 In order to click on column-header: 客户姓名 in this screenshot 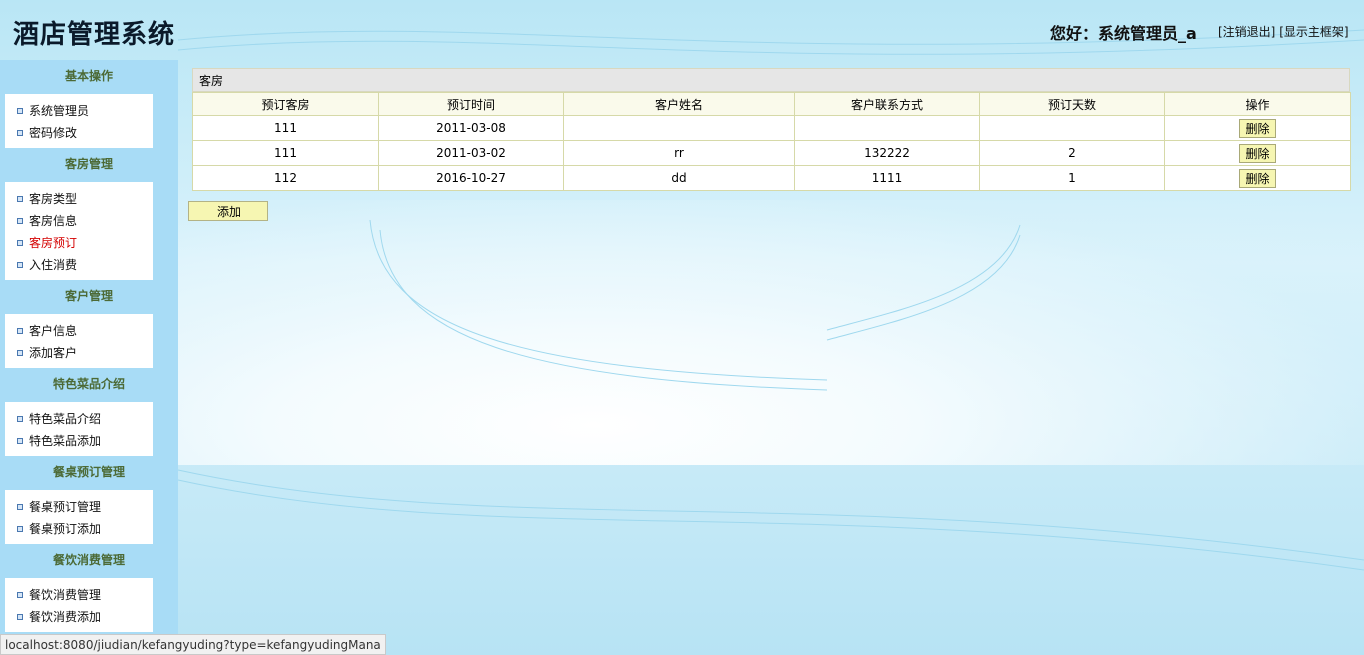, I will do `click(679, 104)`.